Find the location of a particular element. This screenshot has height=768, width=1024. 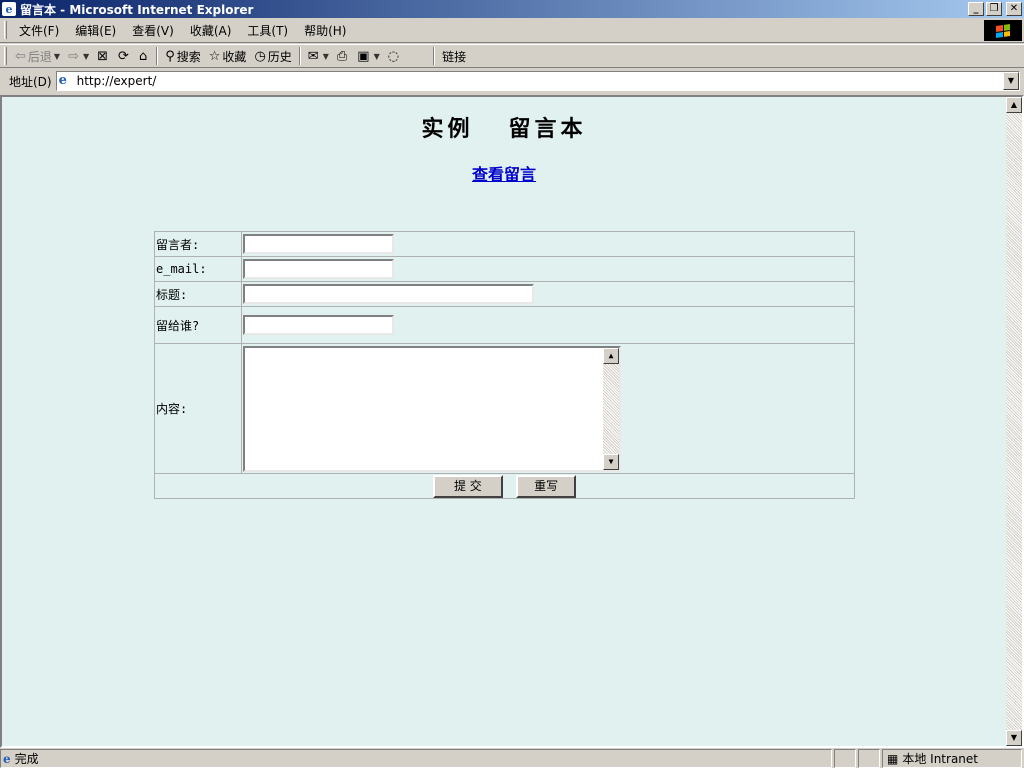

print-button: ⎙ is located at coordinates (343, 56).